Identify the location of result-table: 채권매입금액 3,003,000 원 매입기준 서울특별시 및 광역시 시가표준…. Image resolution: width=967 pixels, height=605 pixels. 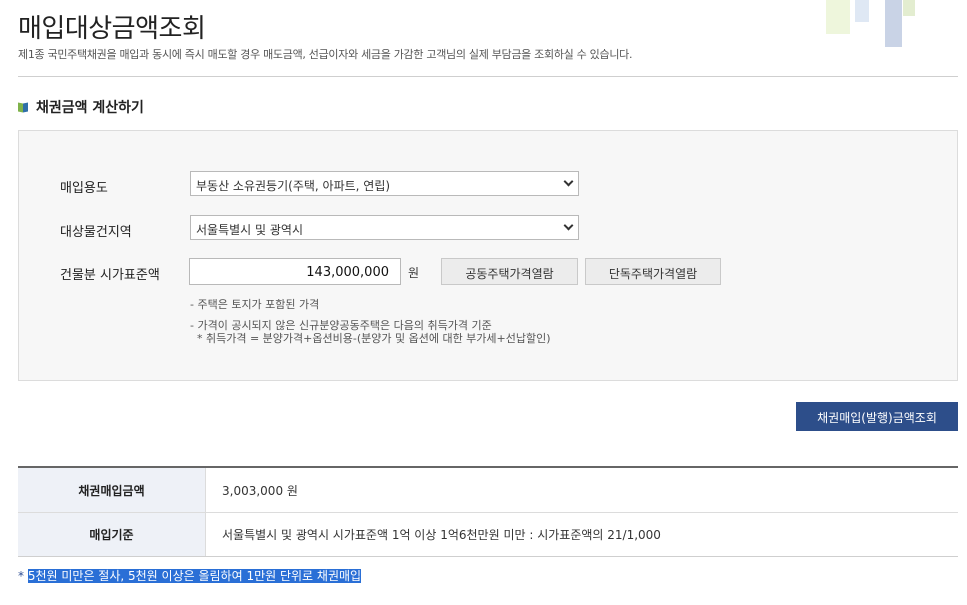
(488, 511).